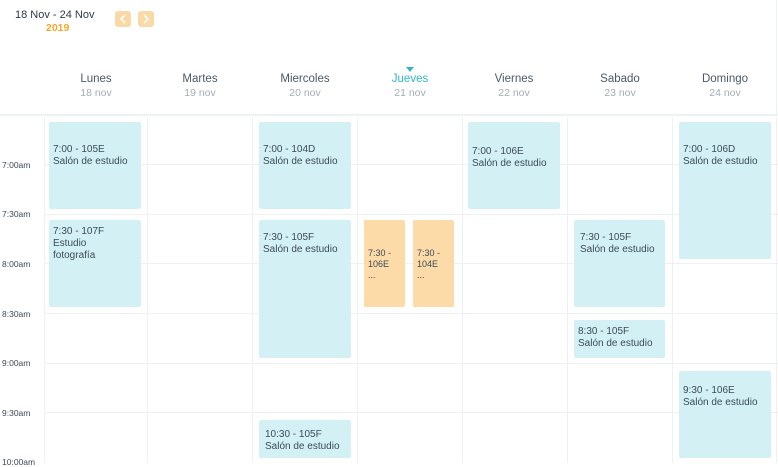 The height and width of the screenshot is (467, 778). I want to click on day-name: Miercoles, so click(305, 79).